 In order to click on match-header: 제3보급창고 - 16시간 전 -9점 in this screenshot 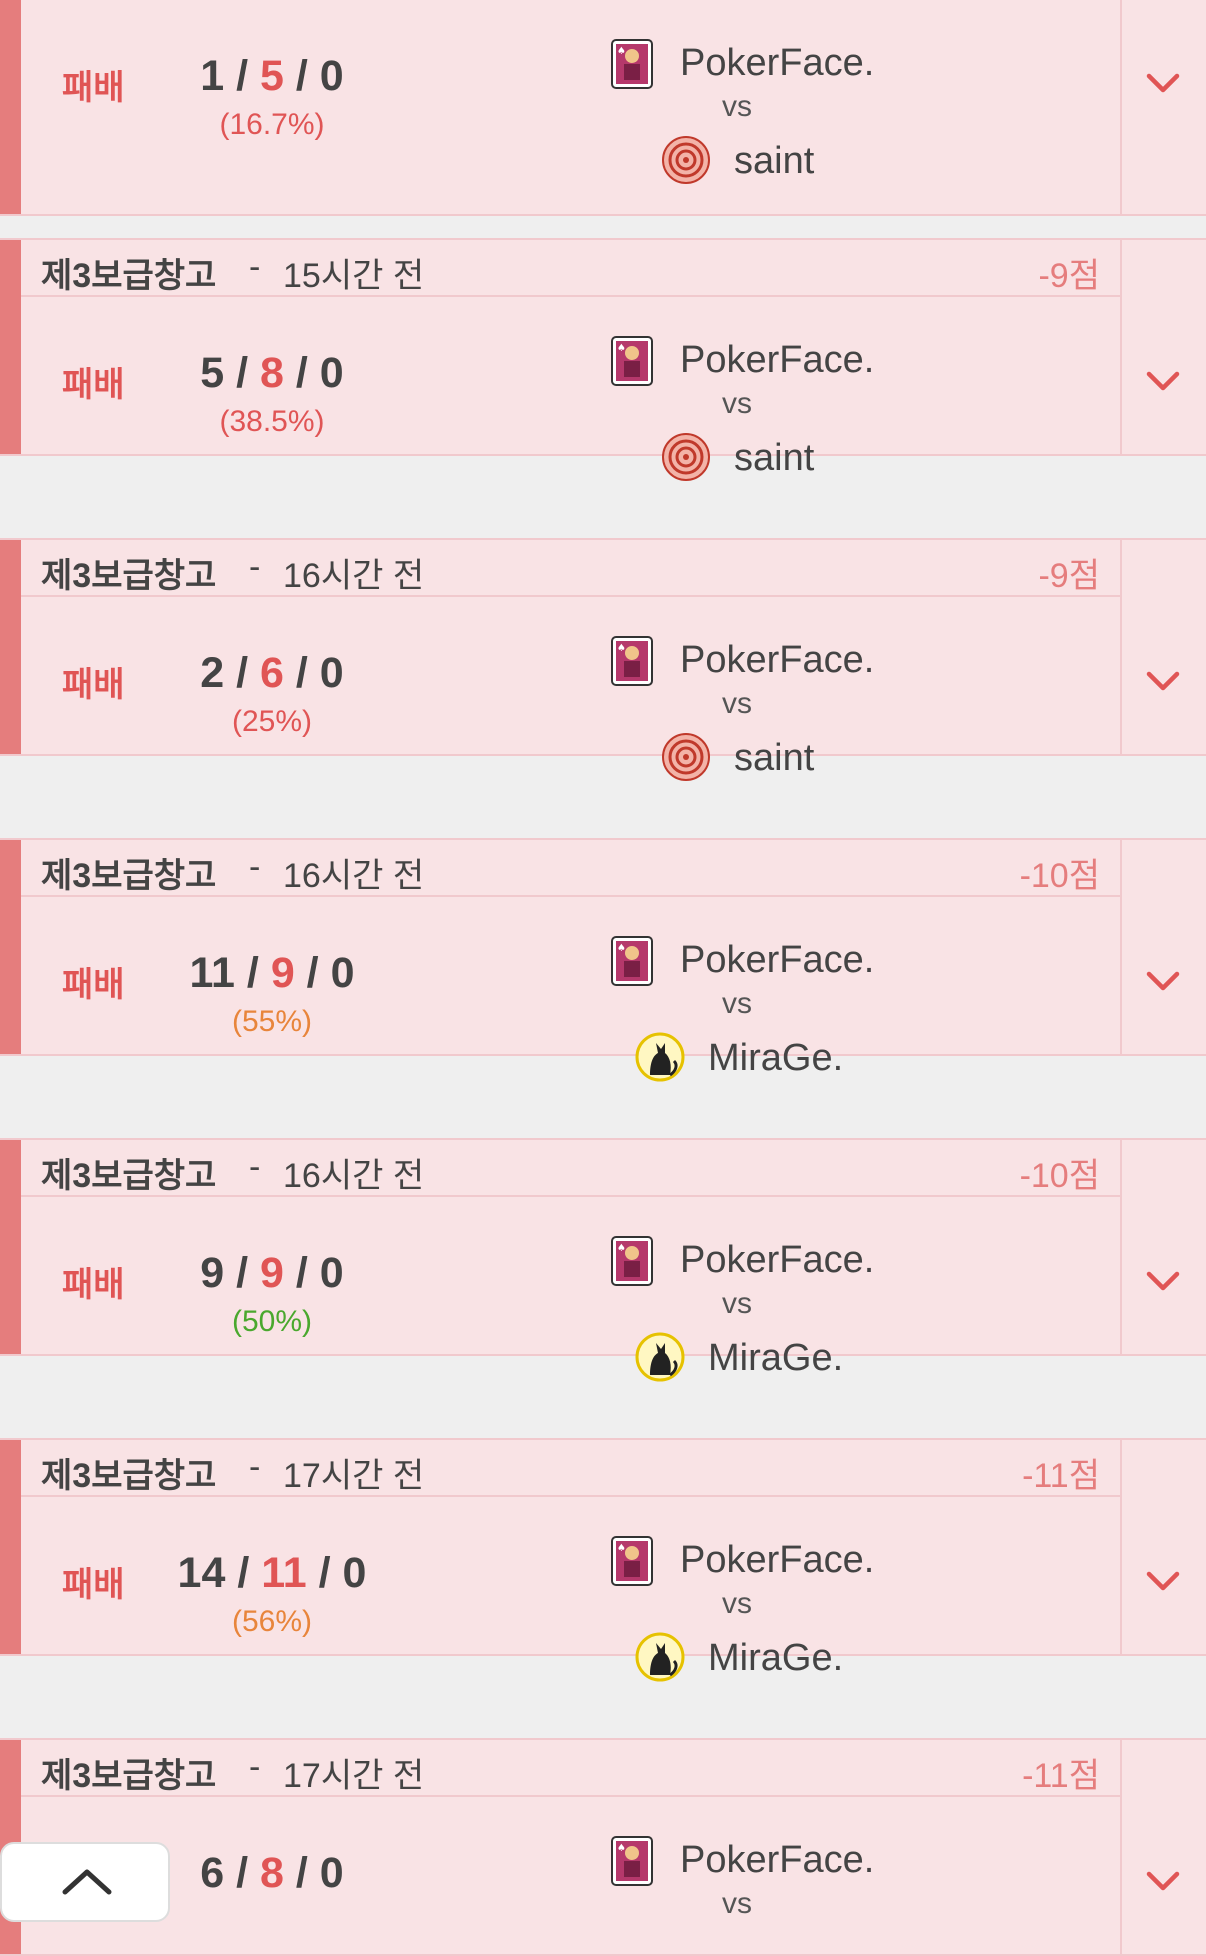, I will do `click(570, 568)`.